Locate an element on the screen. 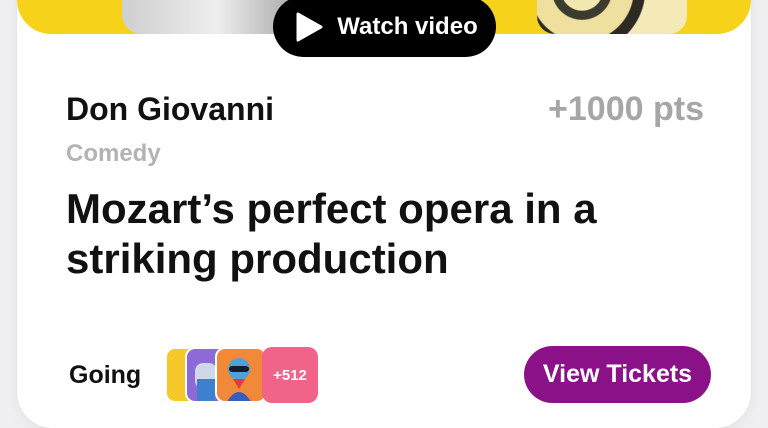  watch-video-button: Watch video is located at coordinates (384, 28).